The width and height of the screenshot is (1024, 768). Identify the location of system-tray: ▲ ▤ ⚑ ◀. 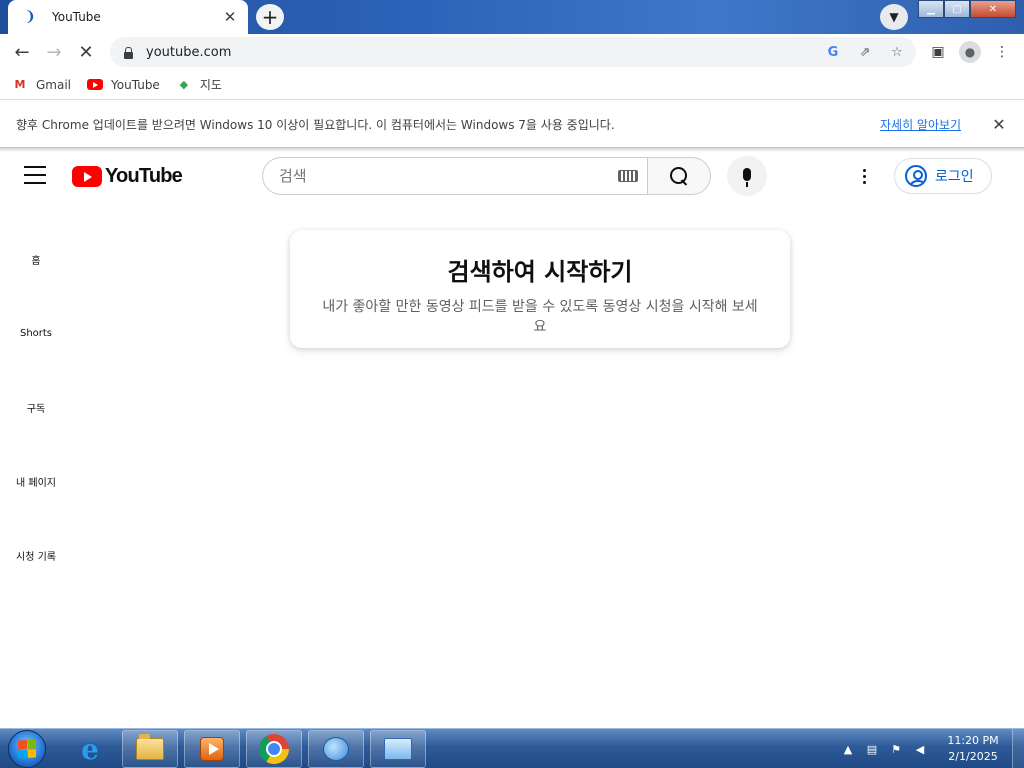
(884, 748).